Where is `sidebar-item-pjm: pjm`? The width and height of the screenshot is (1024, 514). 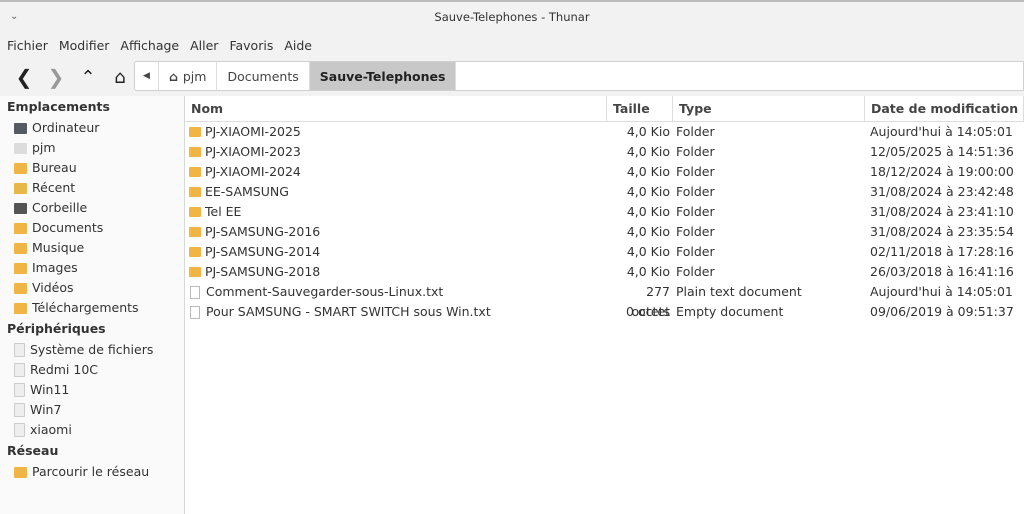 sidebar-item-pjm: pjm is located at coordinates (92, 148).